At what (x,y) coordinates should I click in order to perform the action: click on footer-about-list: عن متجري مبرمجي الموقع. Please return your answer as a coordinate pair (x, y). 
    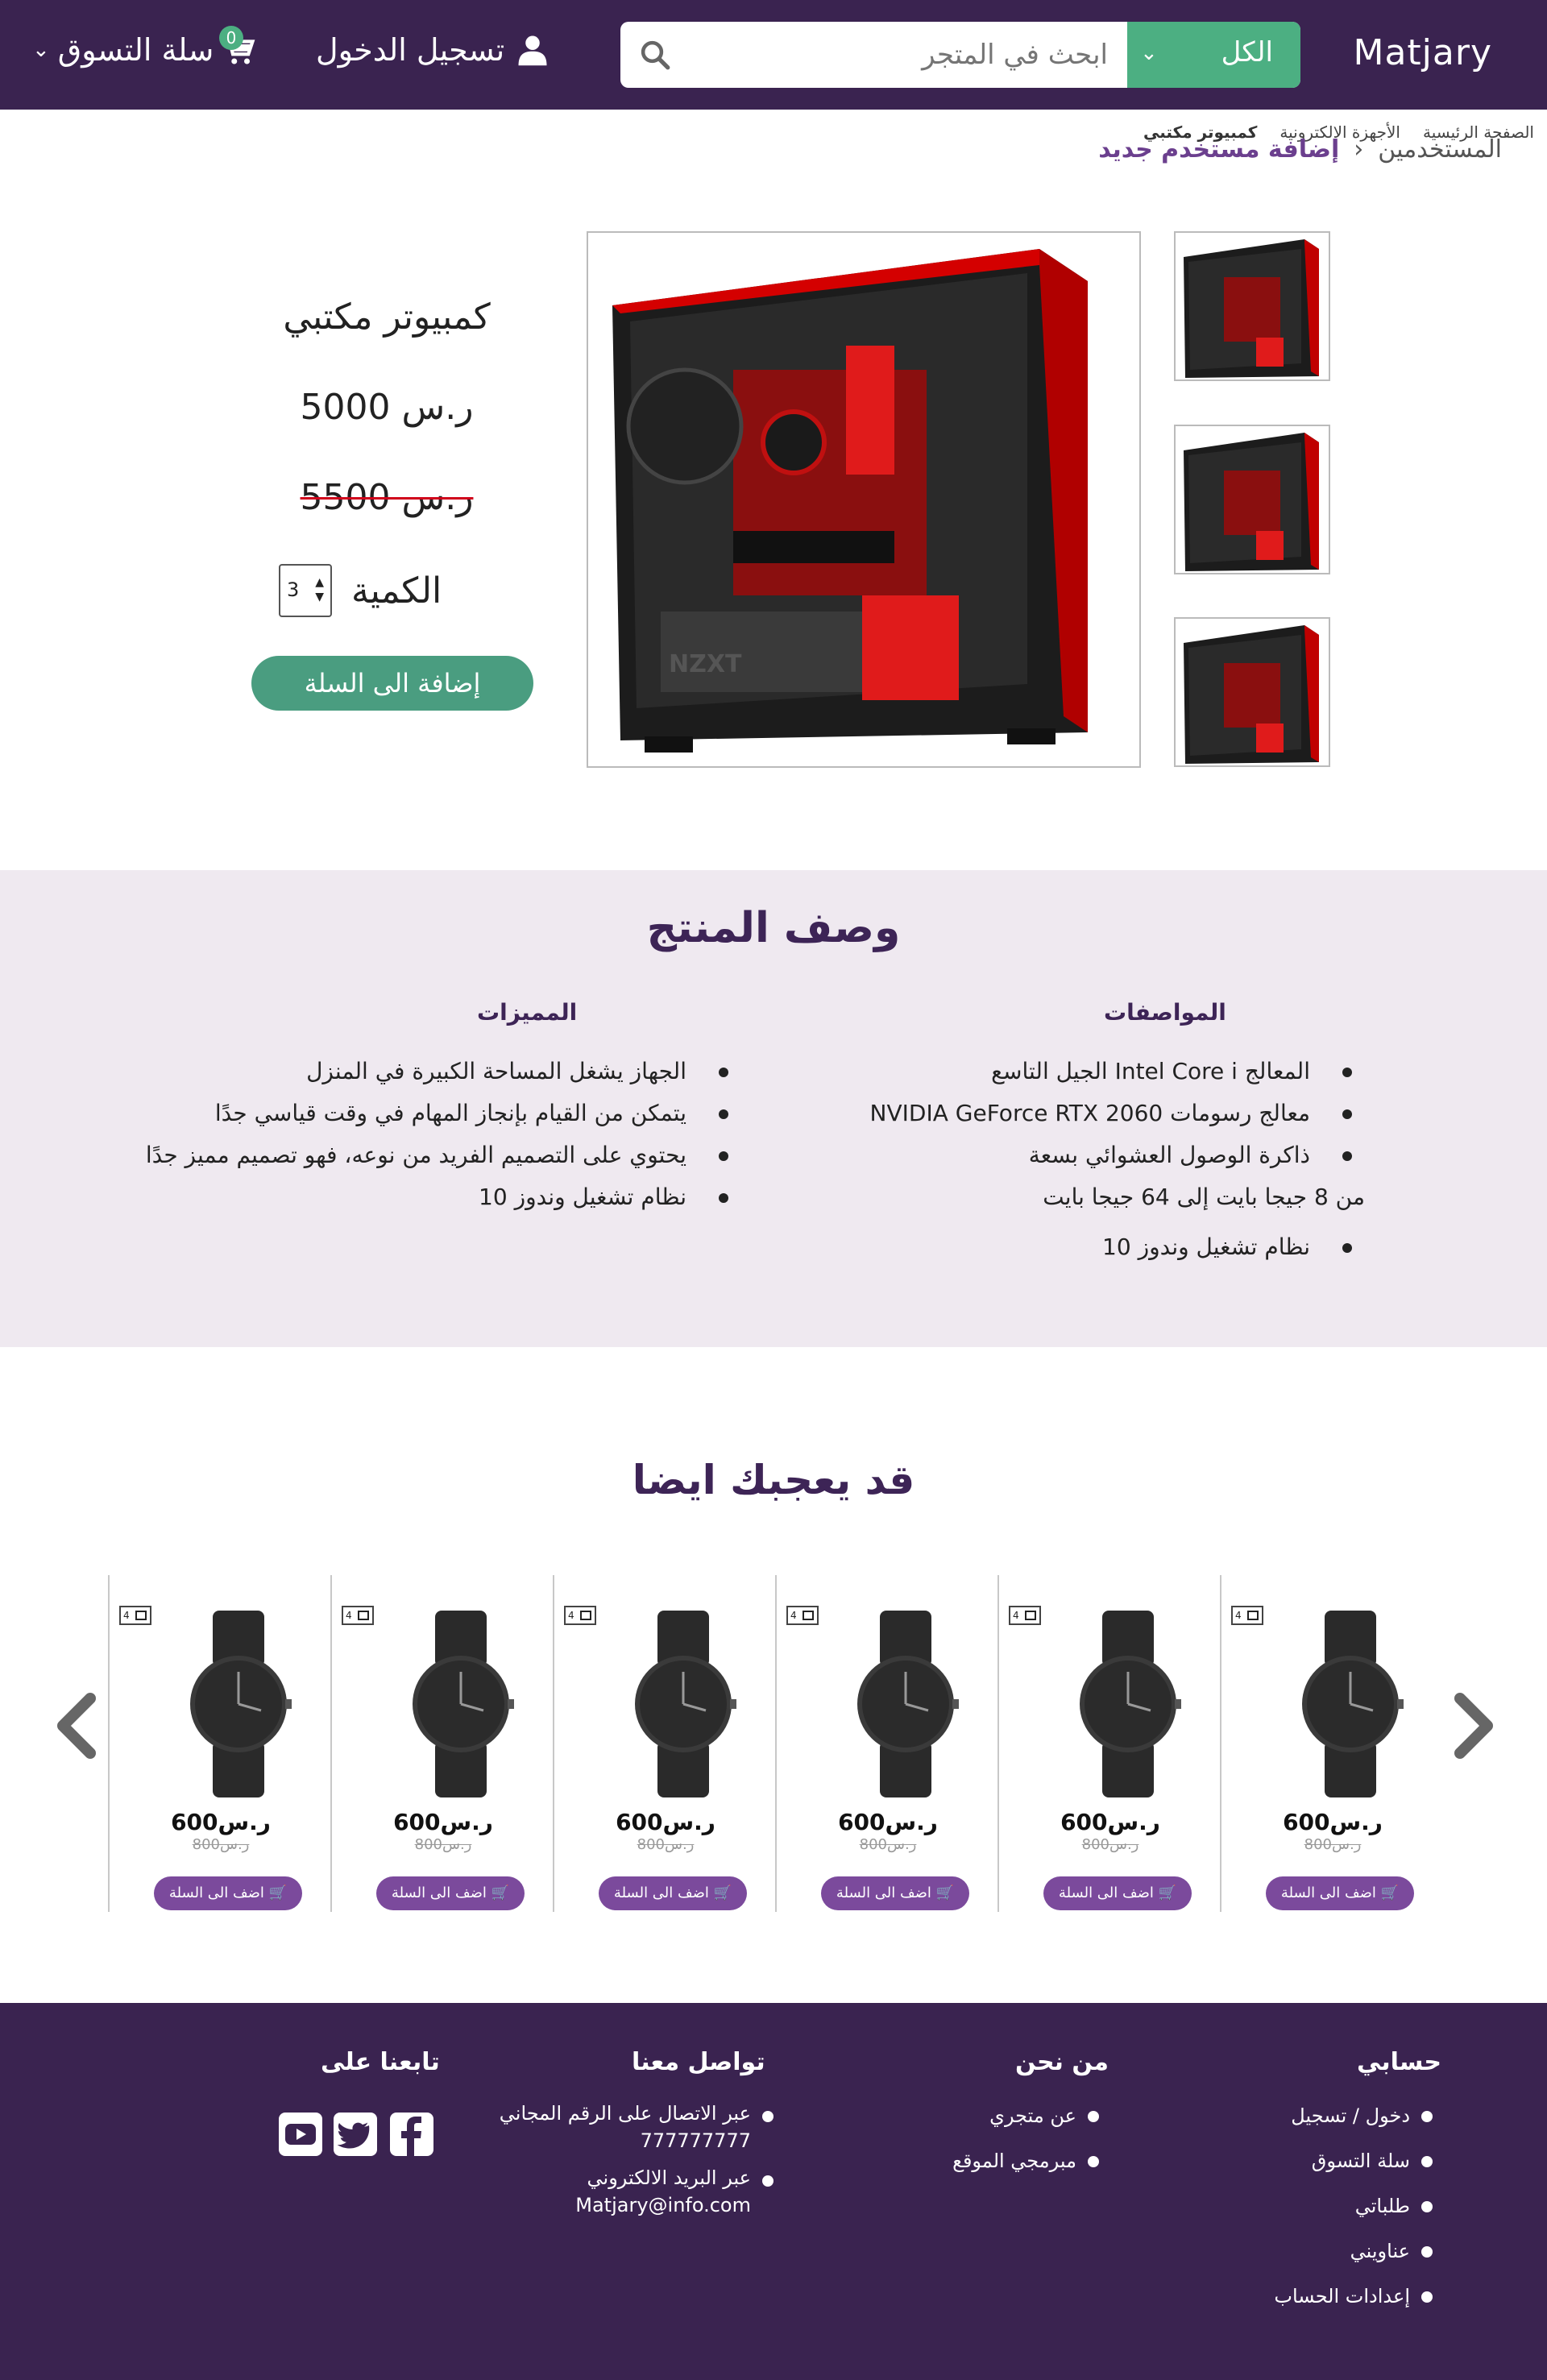
    Looking at the image, I should click on (1025, 2145).